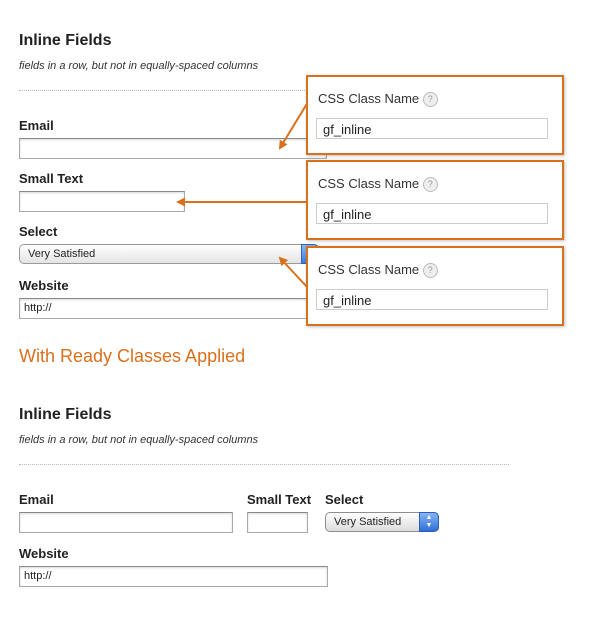 Image resolution: width=590 pixels, height=626 pixels. Describe the element at coordinates (36, 499) in the screenshot. I see `bottom-email-label: Email` at that location.